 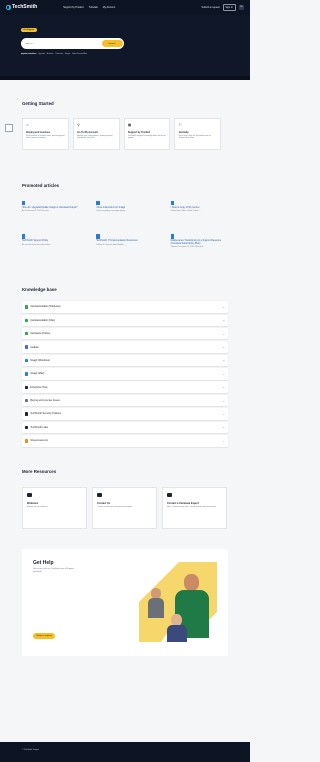 What do you see at coordinates (38, 103) in the screenshot?
I see `section-title: Getting Started` at bounding box center [38, 103].